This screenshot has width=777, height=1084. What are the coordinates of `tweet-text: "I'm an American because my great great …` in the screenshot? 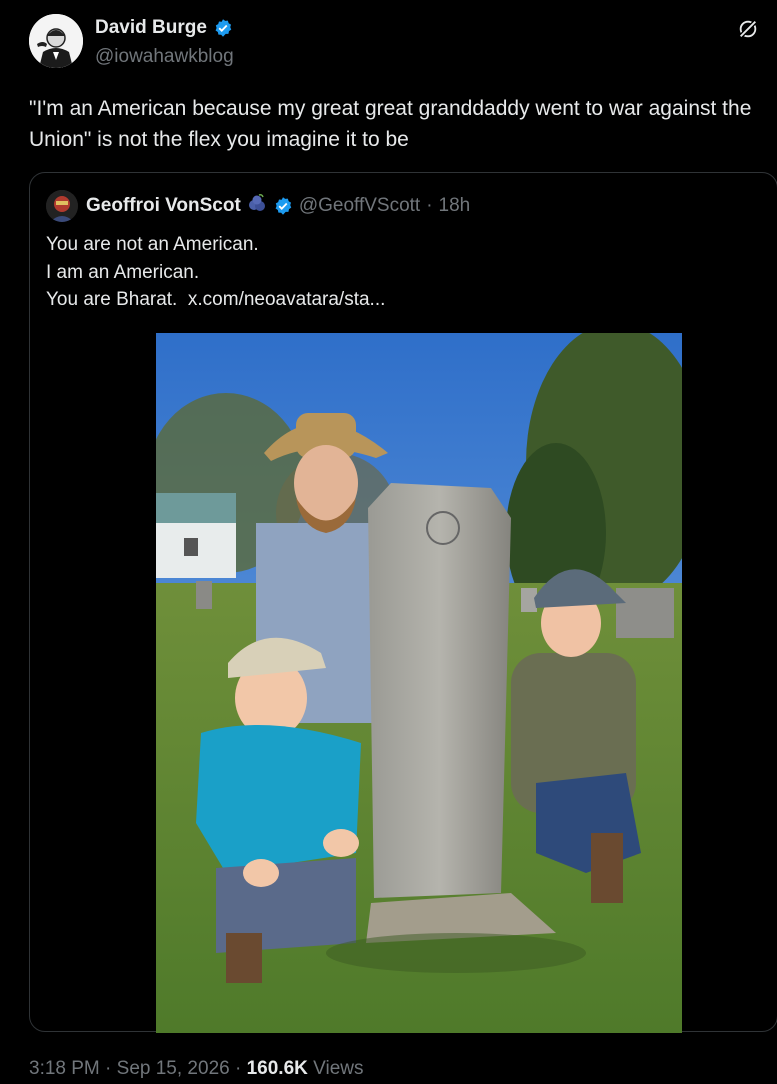 It's located at (390, 124).